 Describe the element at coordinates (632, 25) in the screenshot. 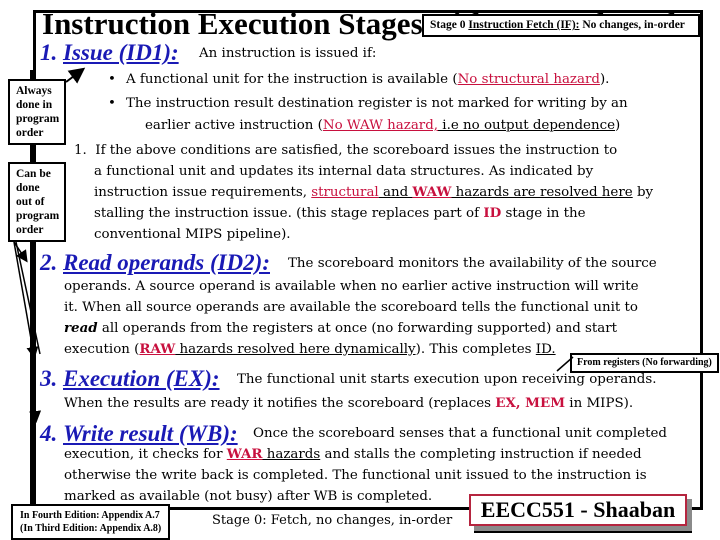

I see `stage0-suffix: No changes, in-order` at that location.